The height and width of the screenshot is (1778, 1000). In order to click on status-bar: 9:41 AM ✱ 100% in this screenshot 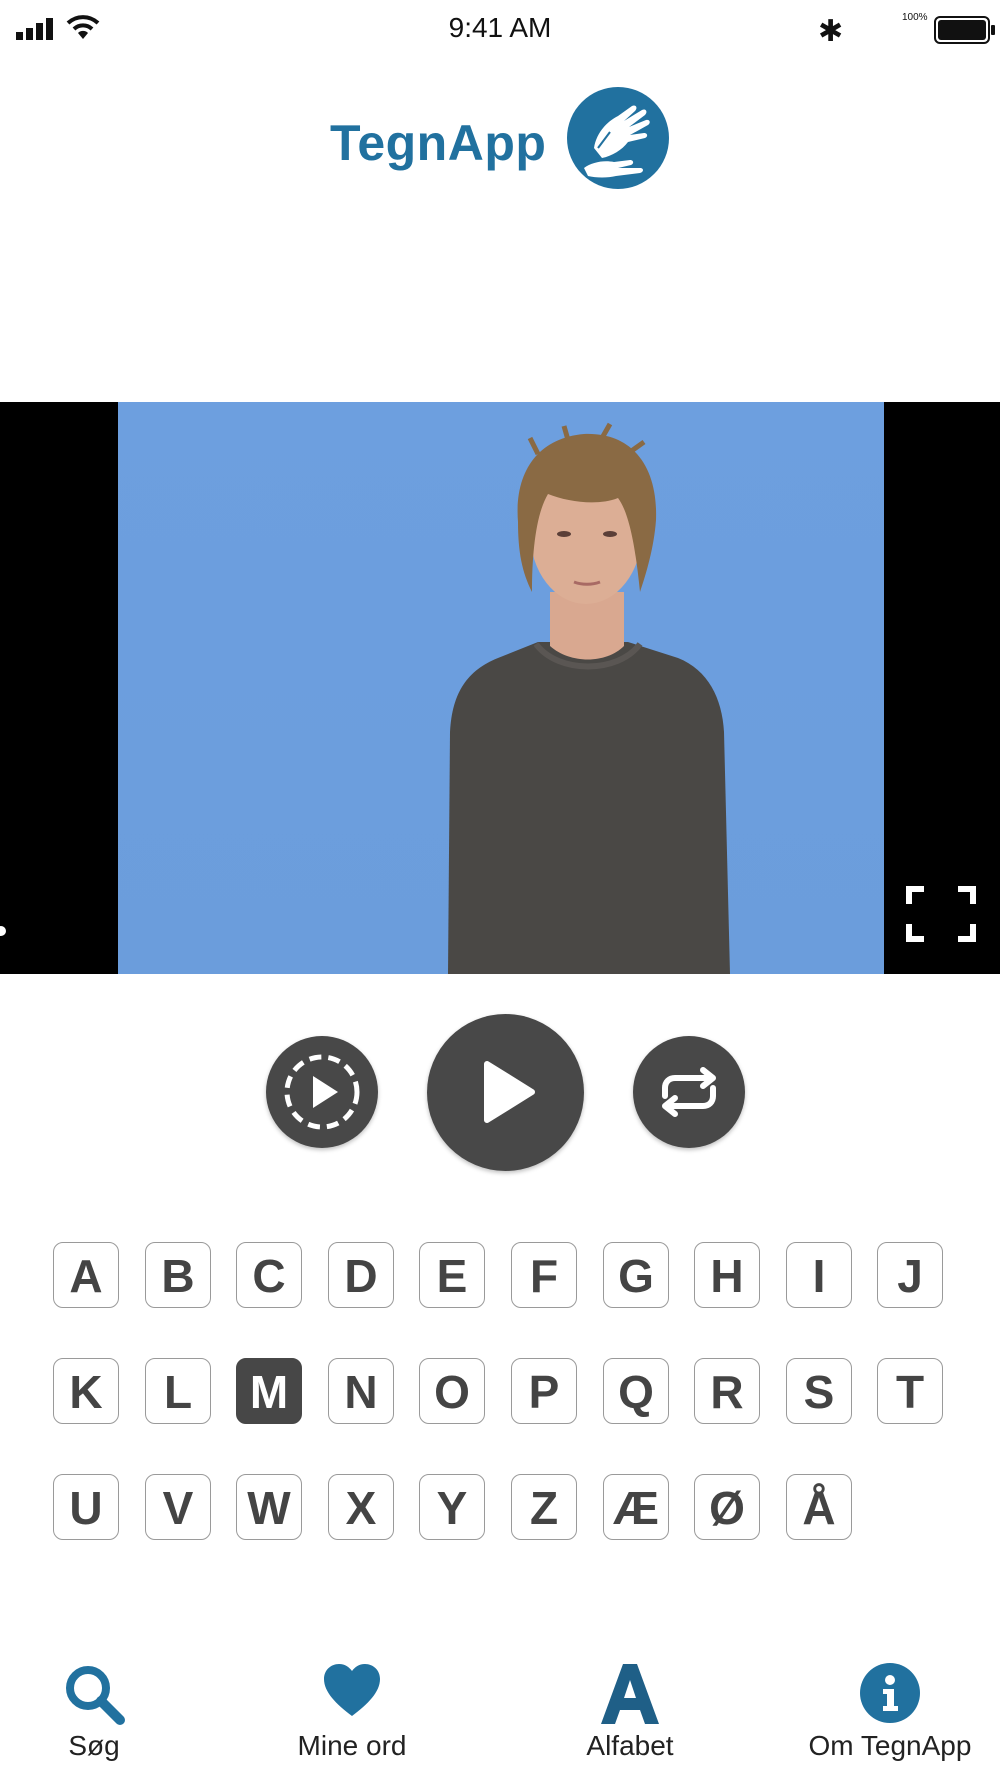, I will do `click(500, 29)`.